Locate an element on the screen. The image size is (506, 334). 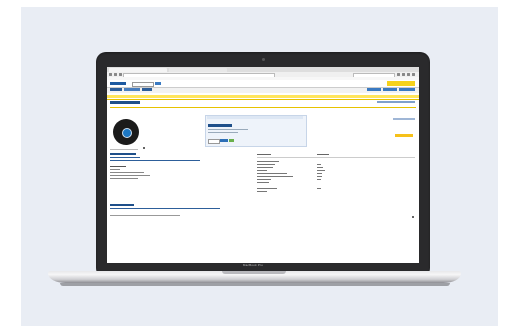
brand-badge is located at coordinates (401, 83).